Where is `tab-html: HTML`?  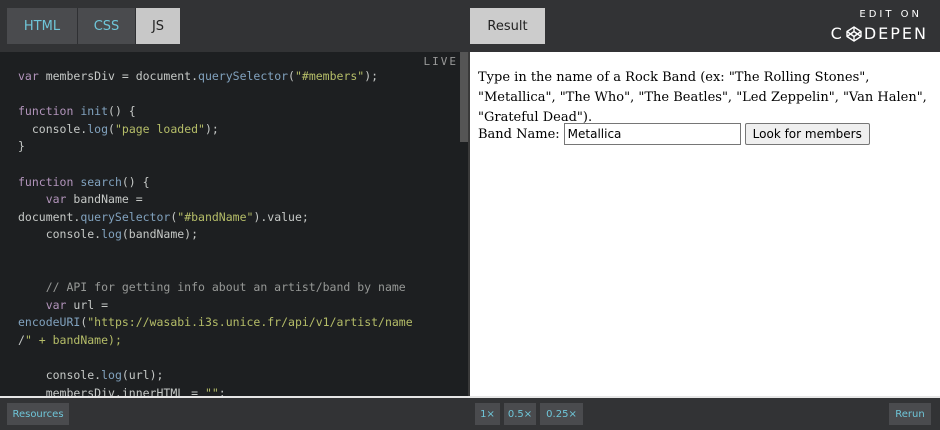
tab-html: HTML is located at coordinates (42, 26).